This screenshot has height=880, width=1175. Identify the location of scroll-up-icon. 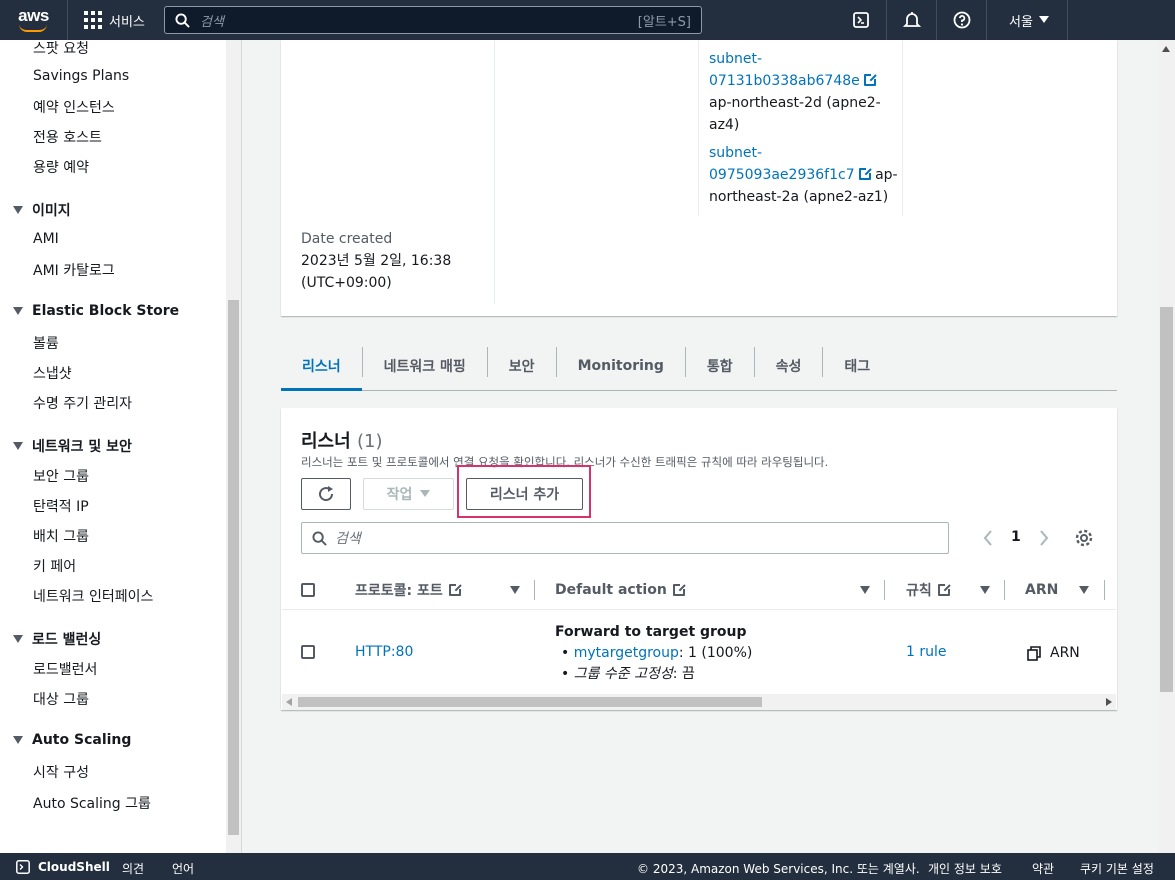
(1166, 49).